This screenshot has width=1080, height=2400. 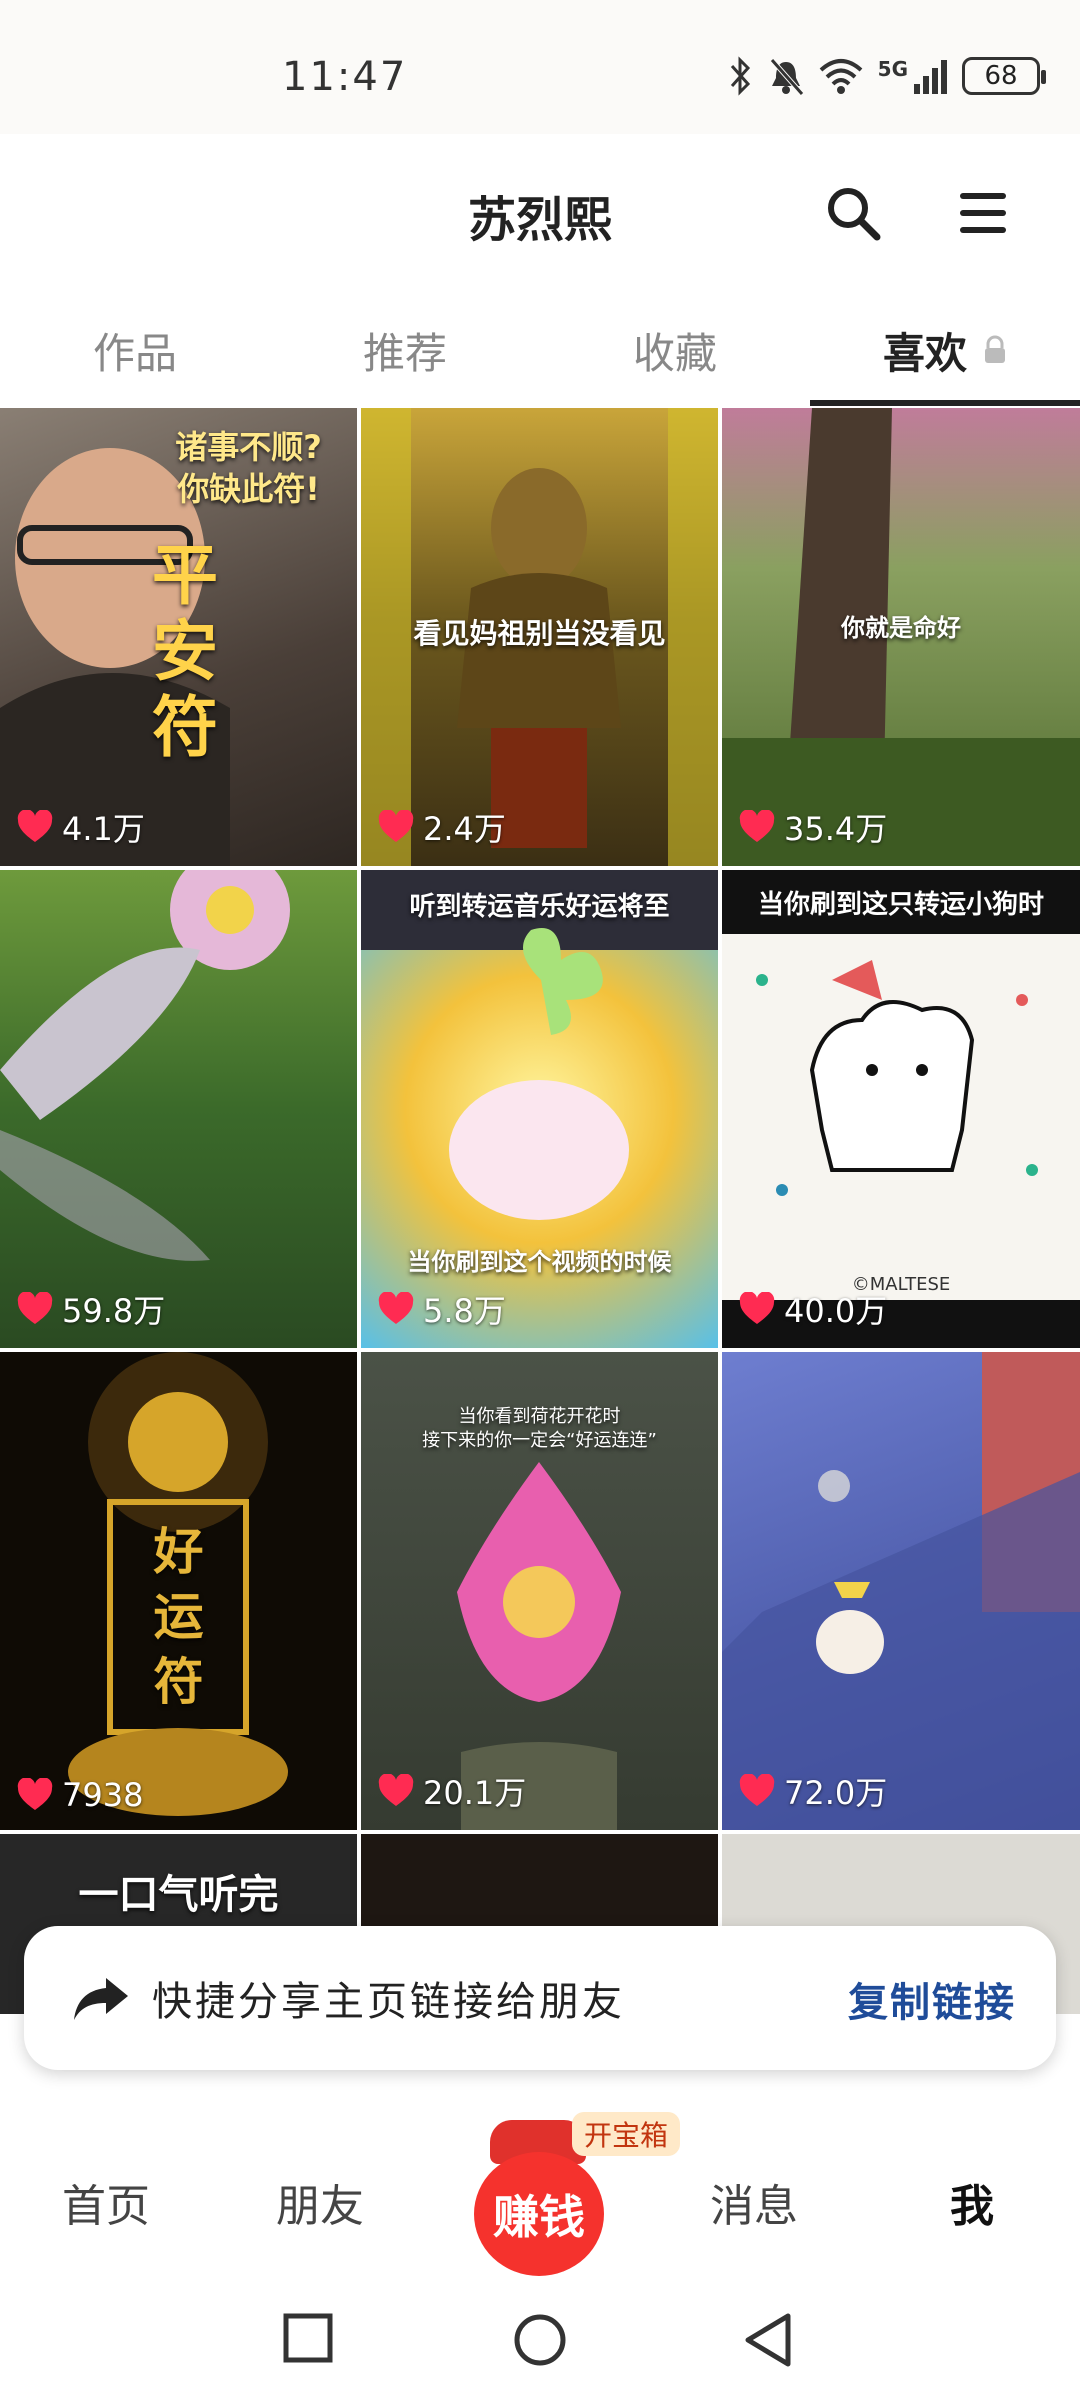 I want to click on like-count-value: 20.1万, so click(x=475, y=1793).